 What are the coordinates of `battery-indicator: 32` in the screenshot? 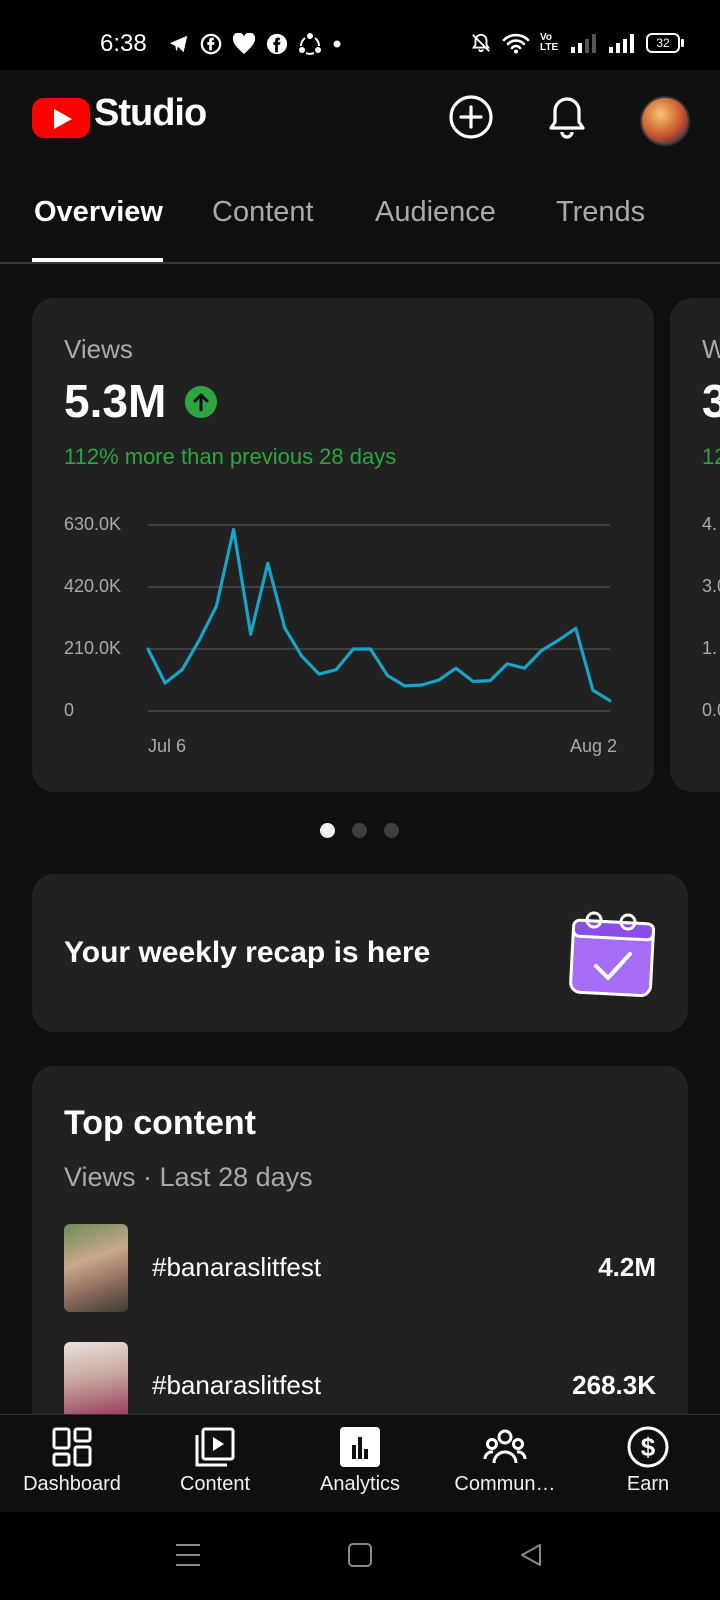 It's located at (665, 43).